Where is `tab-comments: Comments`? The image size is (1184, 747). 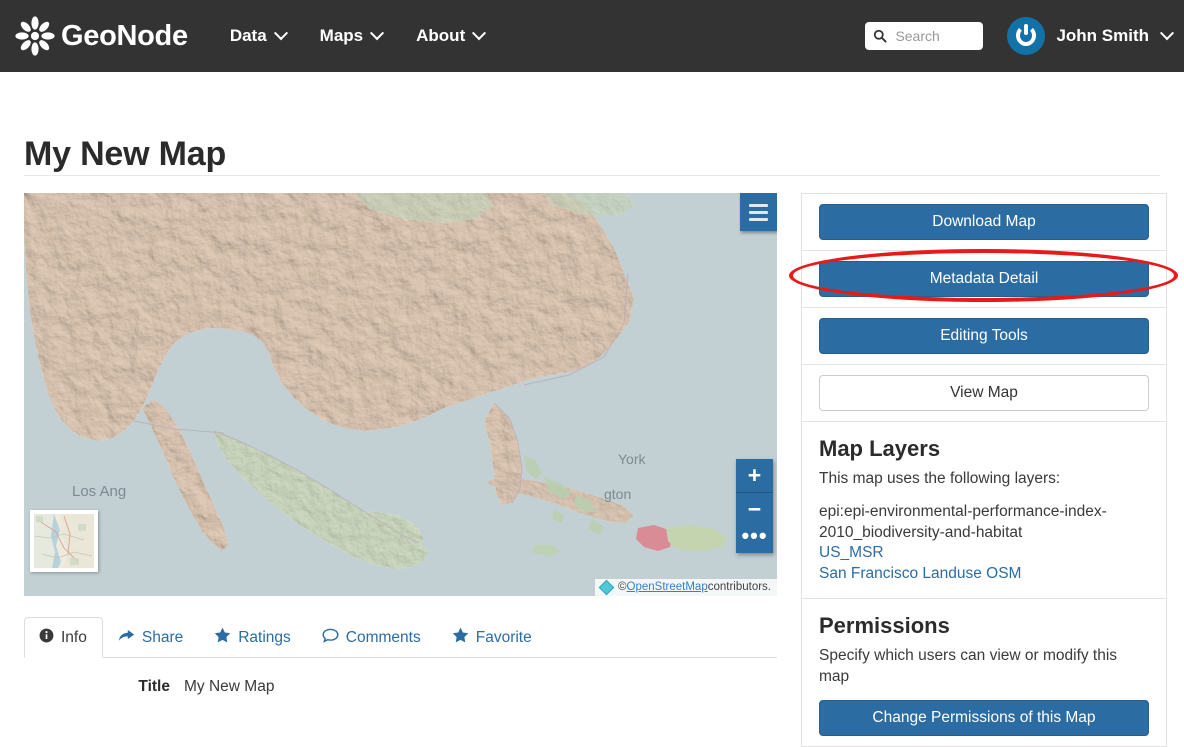
tab-comments: Comments is located at coordinates (372, 637).